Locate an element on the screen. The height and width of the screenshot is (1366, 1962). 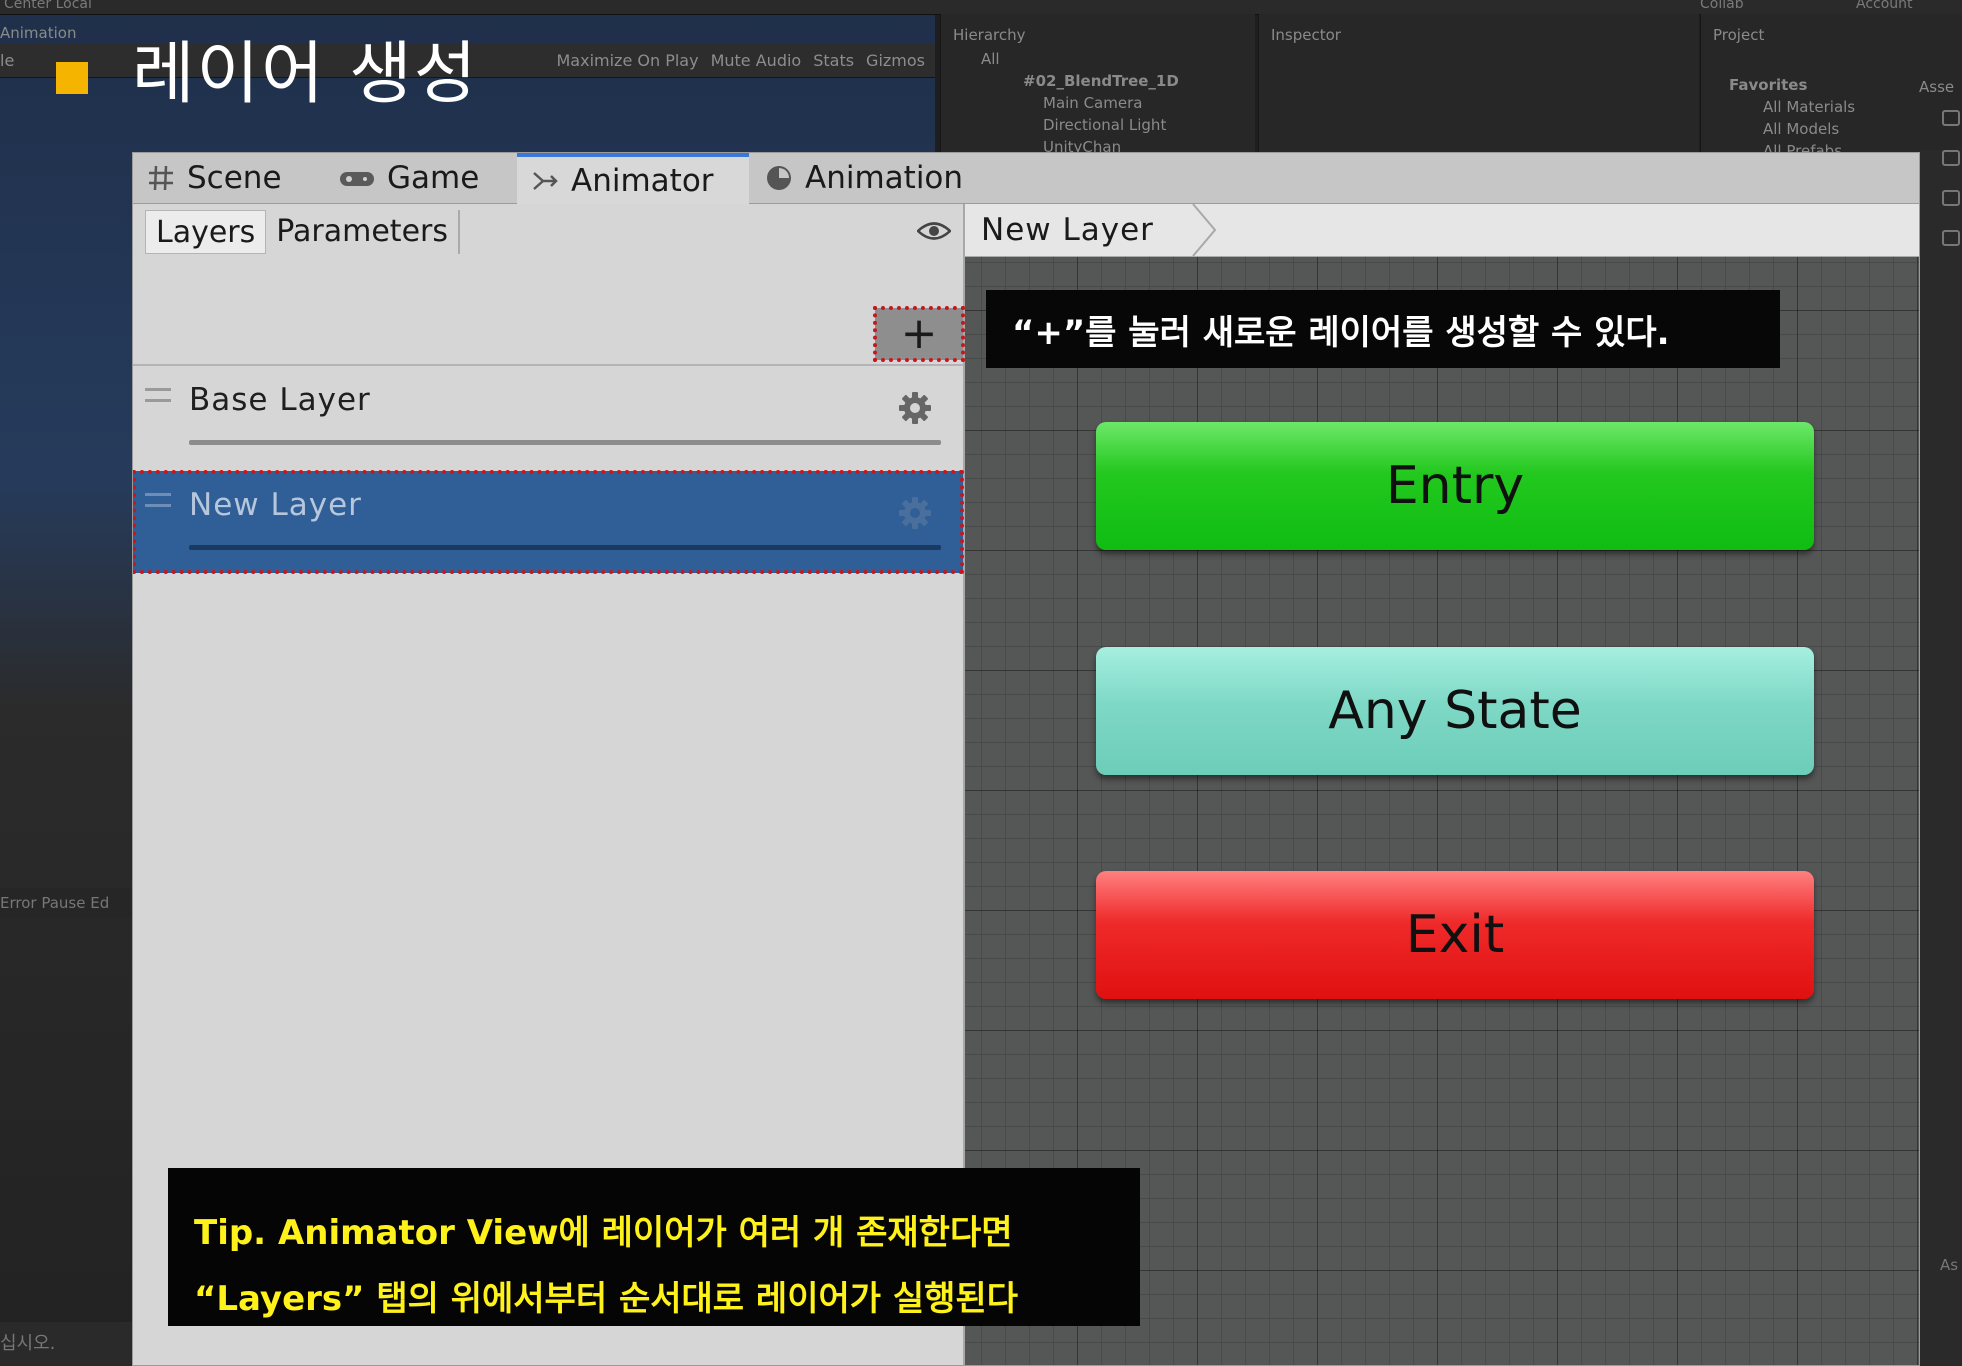
tab-scene-label: Scene is located at coordinates (234, 178).